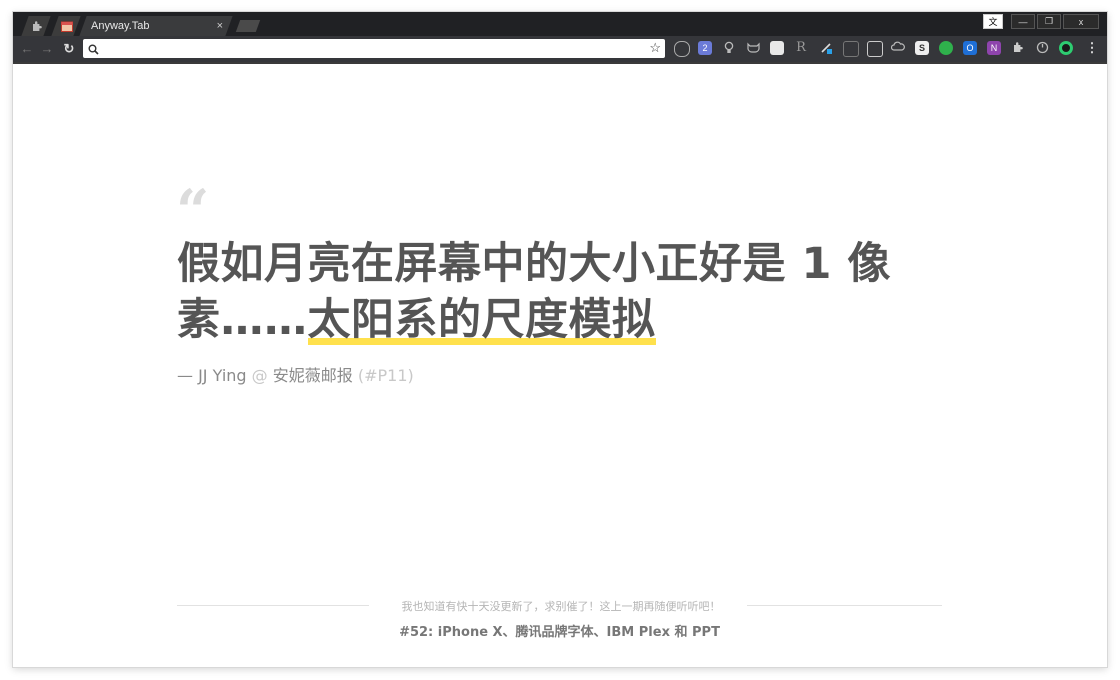 The image size is (1120, 680). Describe the element at coordinates (248, 26) in the screenshot. I see `new-tab-button` at that location.